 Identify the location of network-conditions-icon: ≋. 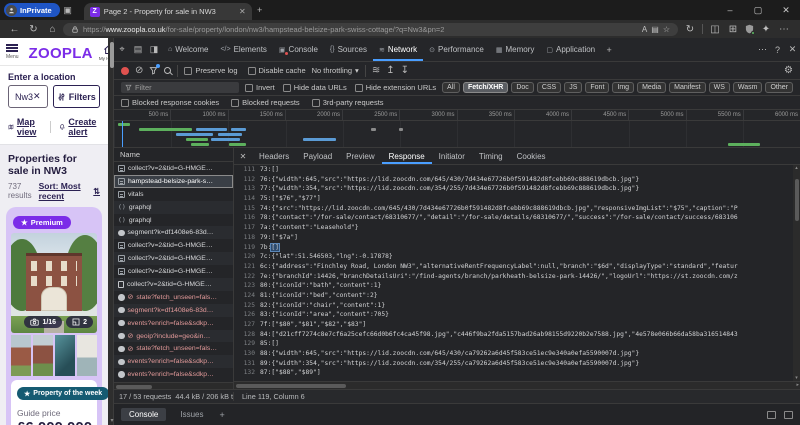
(376, 70).